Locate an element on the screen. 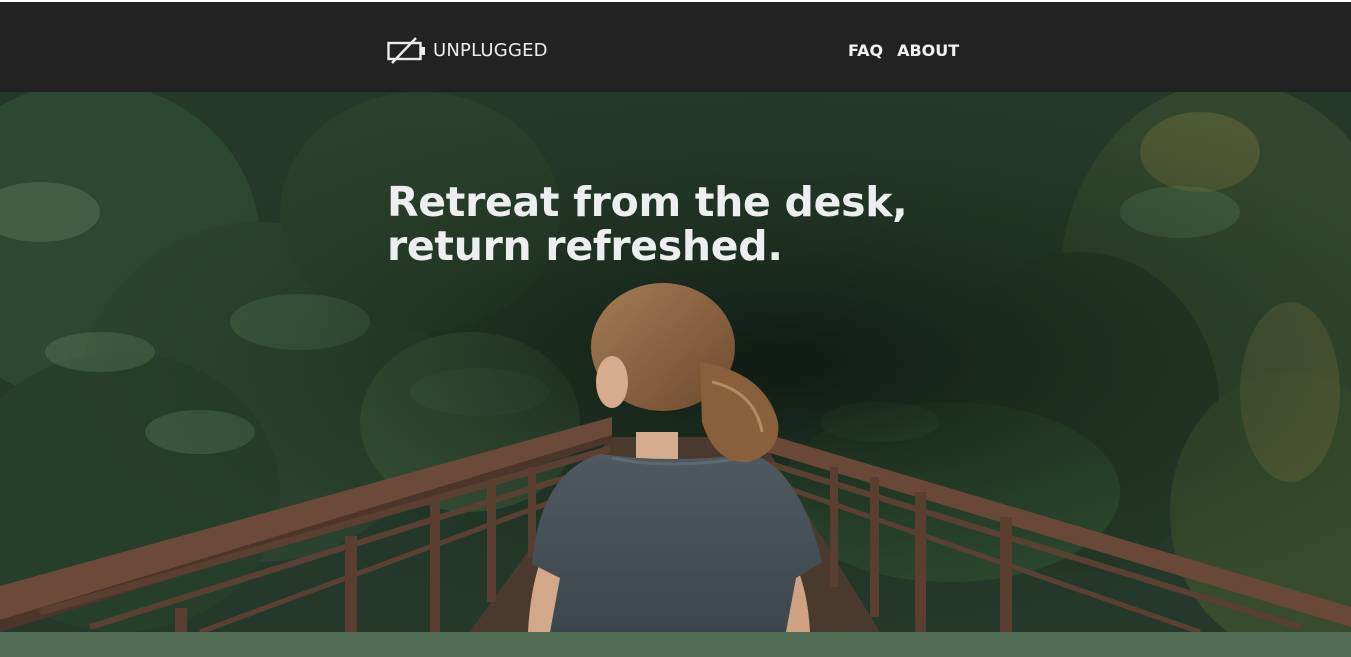 Image resolution: width=1351 pixels, height=657 pixels. brand-logo-link: UNPLUGGED is located at coordinates (467, 50).